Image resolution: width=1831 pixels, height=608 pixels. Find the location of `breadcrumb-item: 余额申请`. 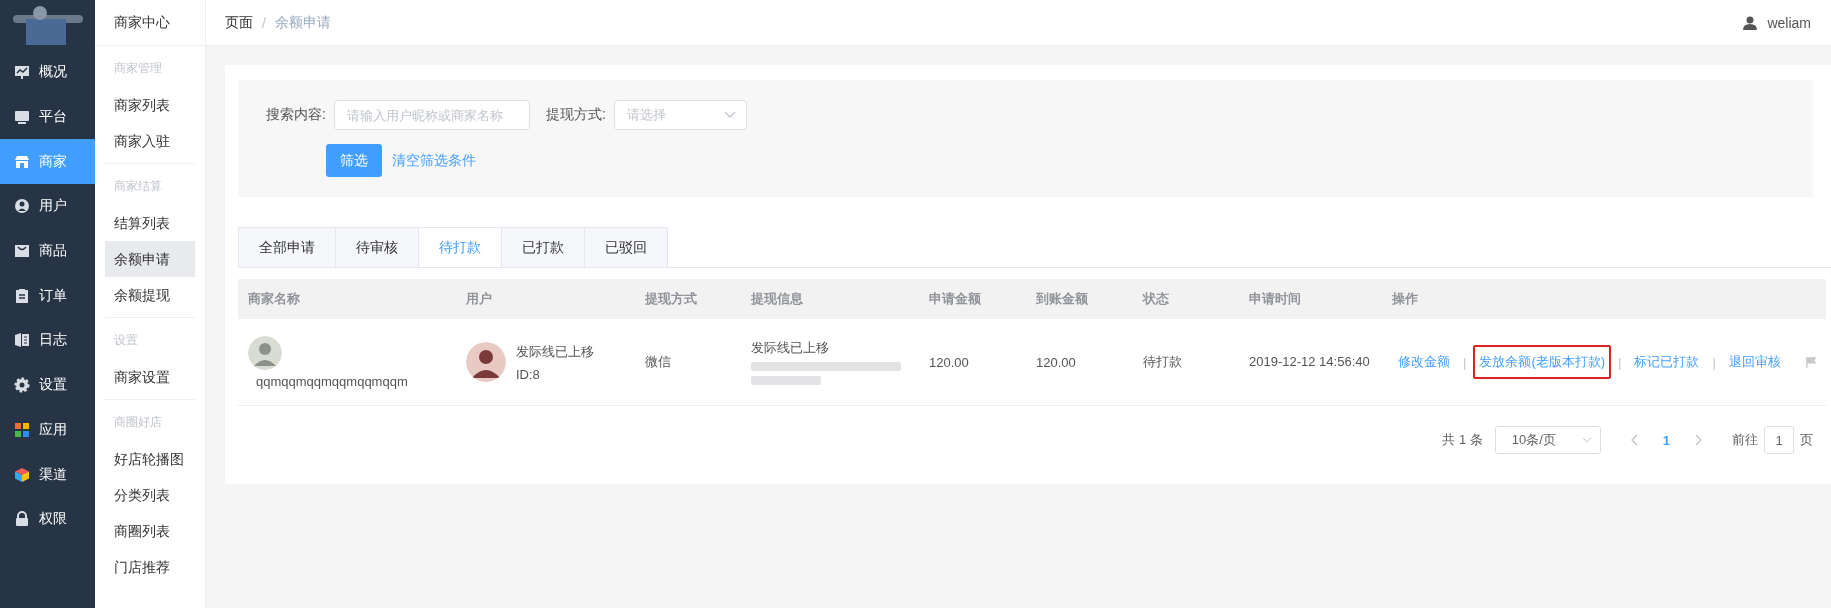

breadcrumb-item: 余额申请 is located at coordinates (302, 22).